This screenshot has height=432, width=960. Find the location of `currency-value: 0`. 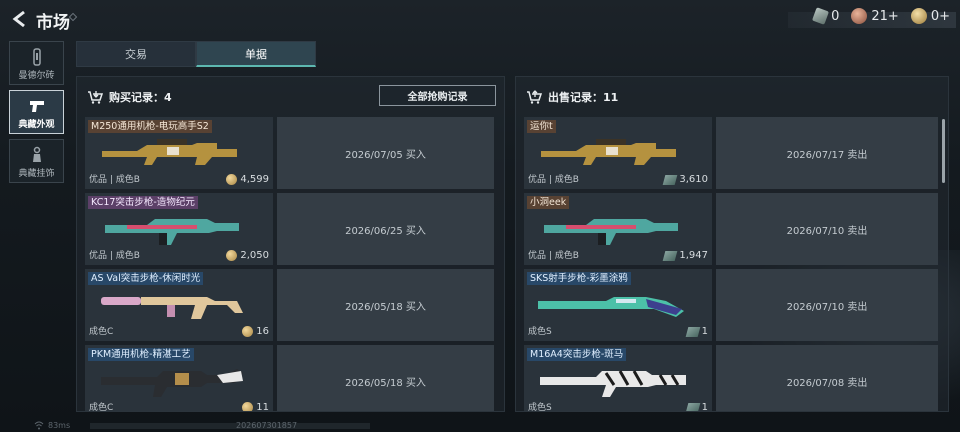

currency-value: 0 is located at coordinates (835, 16).